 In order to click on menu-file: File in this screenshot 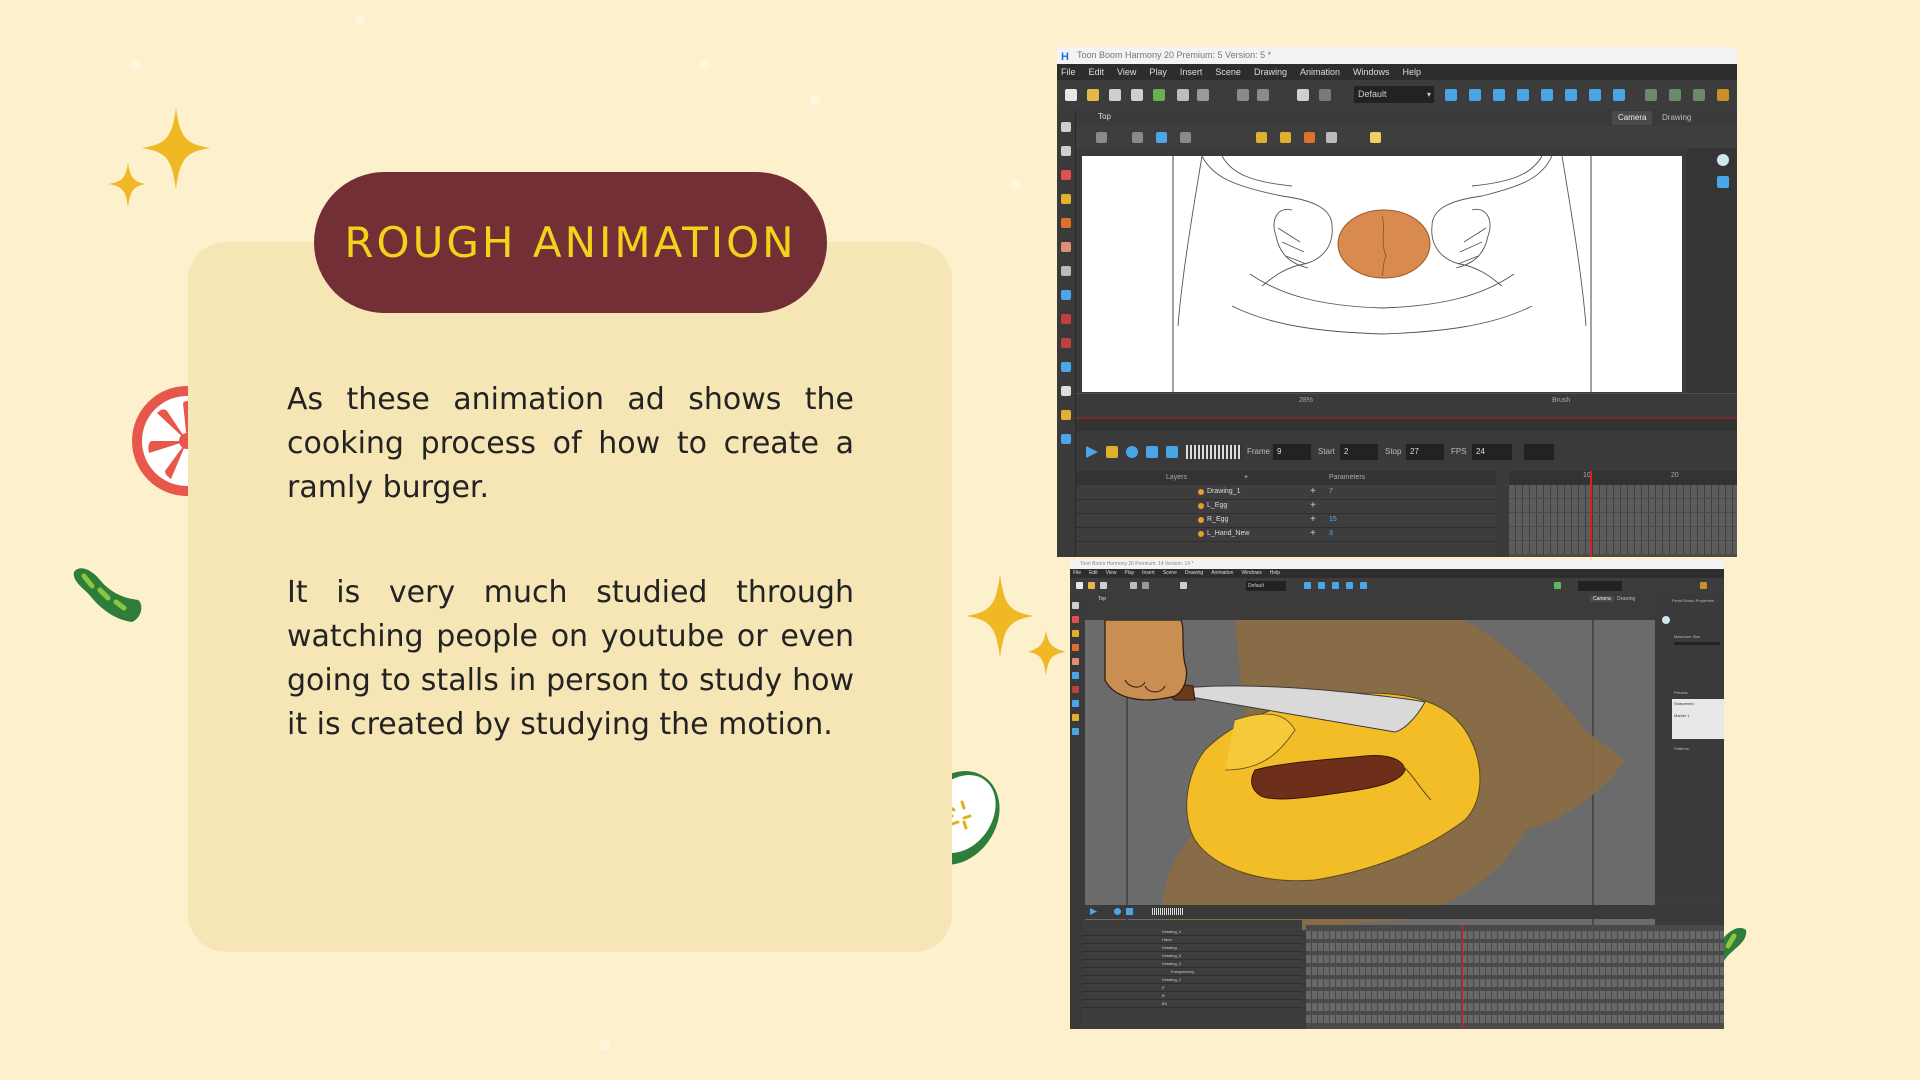, I will do `click(1068, 72)`.